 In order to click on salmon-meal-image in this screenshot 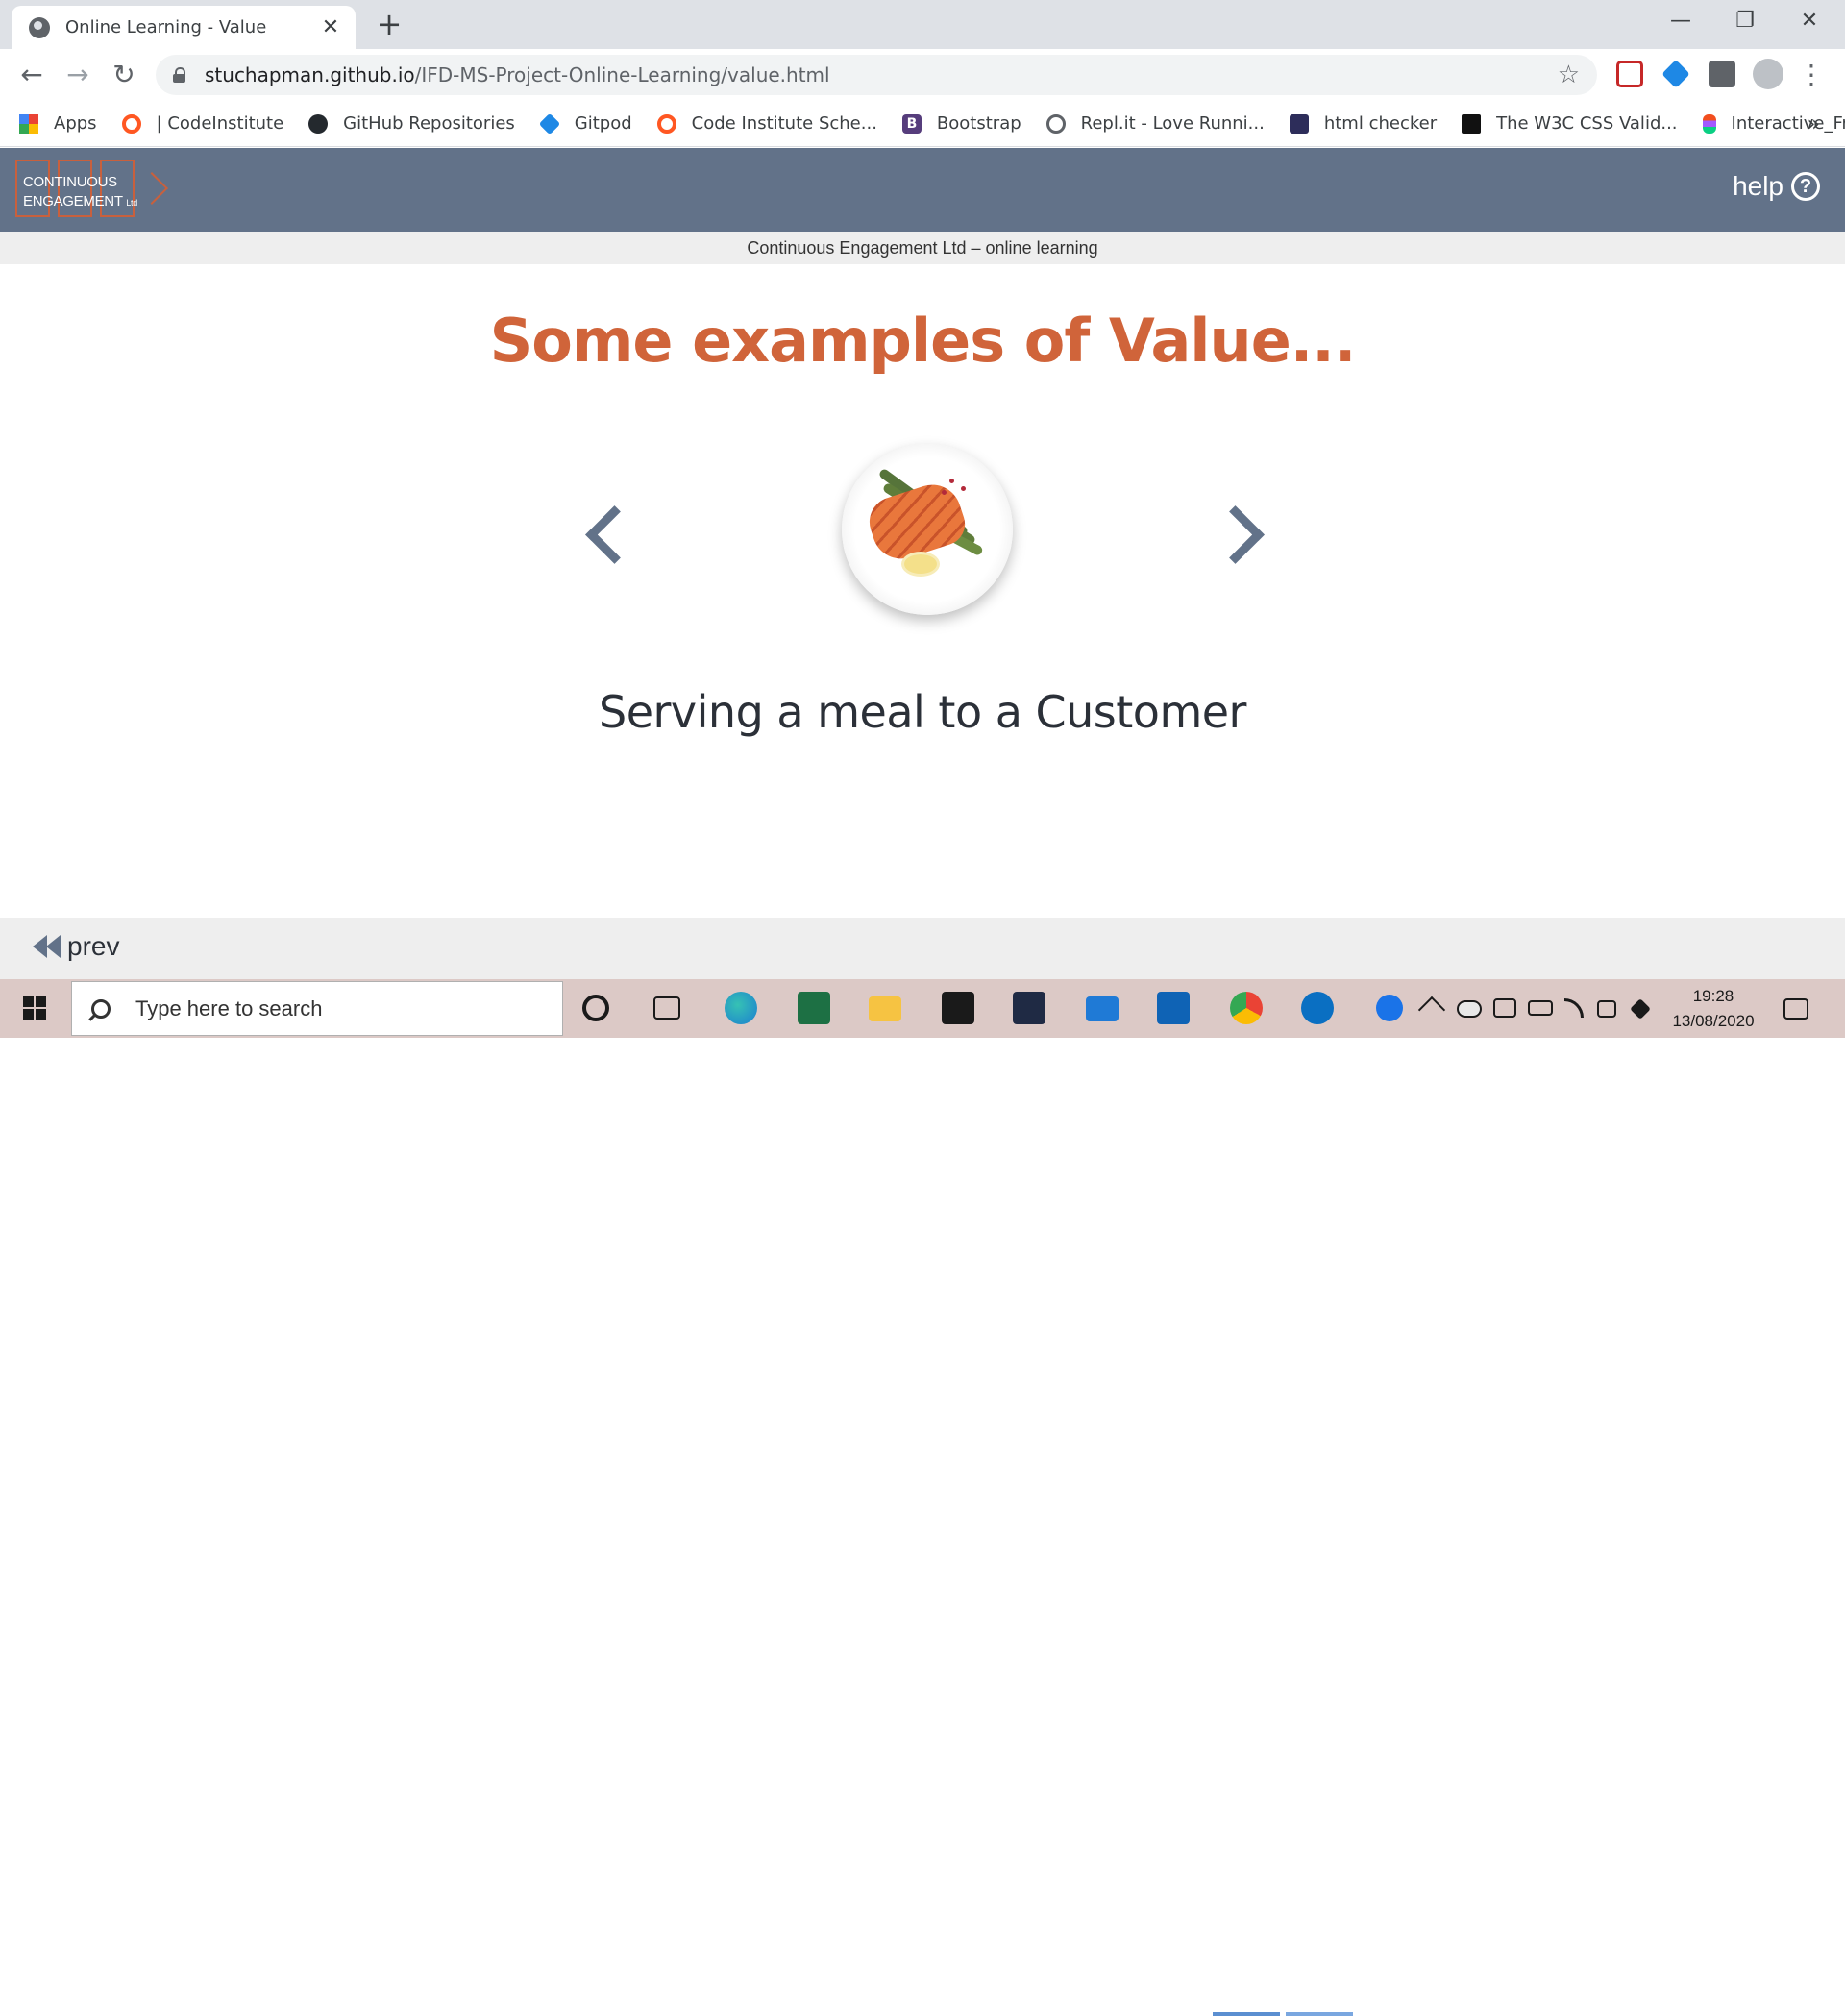, I will do `click(928, 529)`.